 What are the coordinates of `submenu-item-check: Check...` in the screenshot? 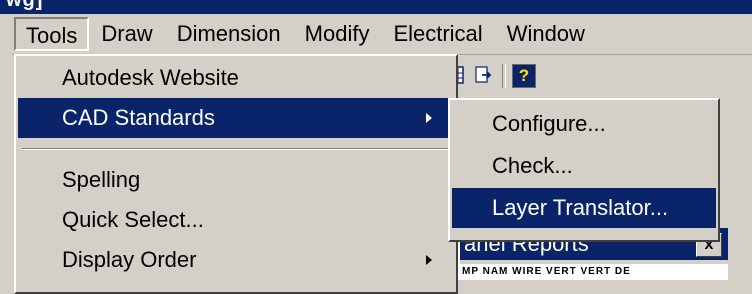 It's located at (584, 166).